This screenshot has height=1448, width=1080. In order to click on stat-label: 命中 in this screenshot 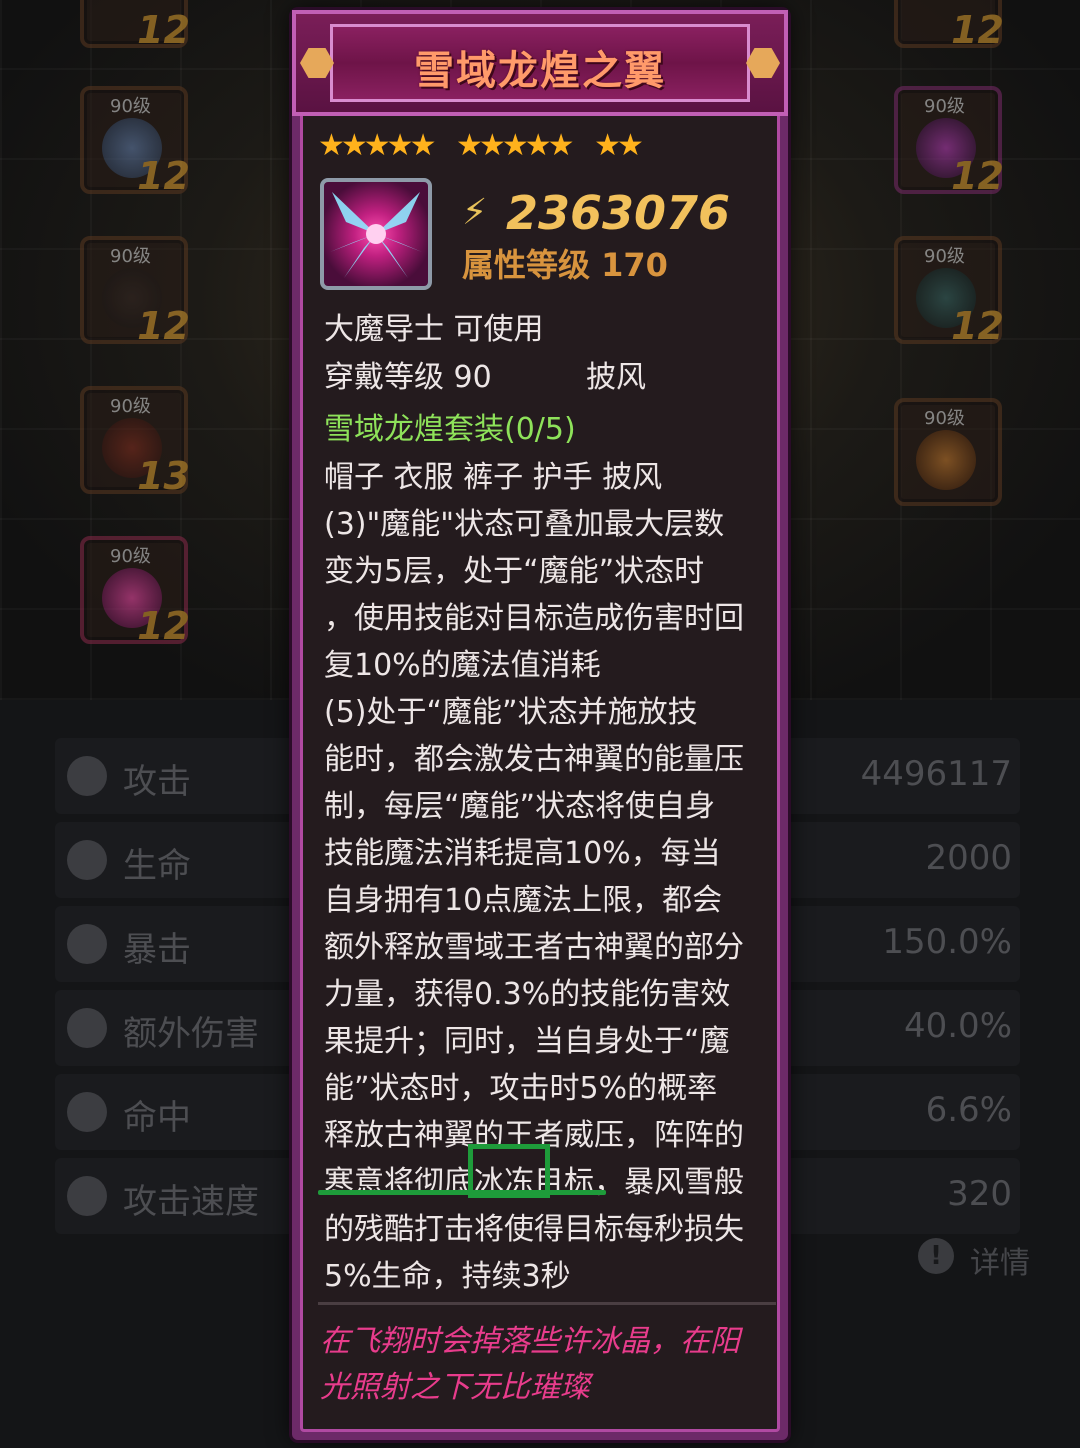, I will do `click(157, 1118)`.